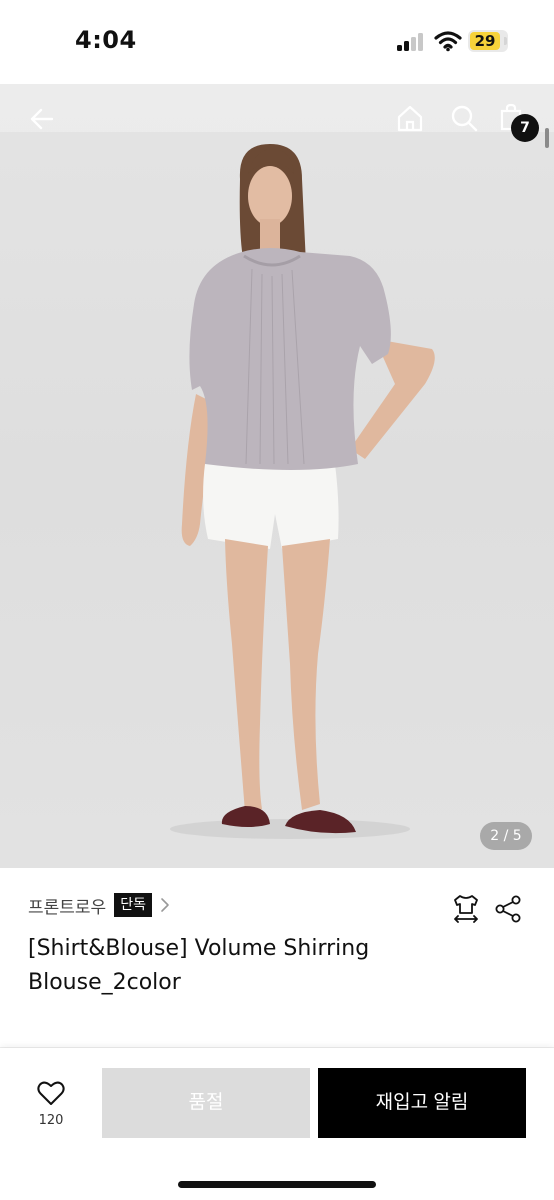 The image size is (554, 1200). Describe the element at coordinates (505, 41) in the screenshot. I see `battery-nub` at that location.